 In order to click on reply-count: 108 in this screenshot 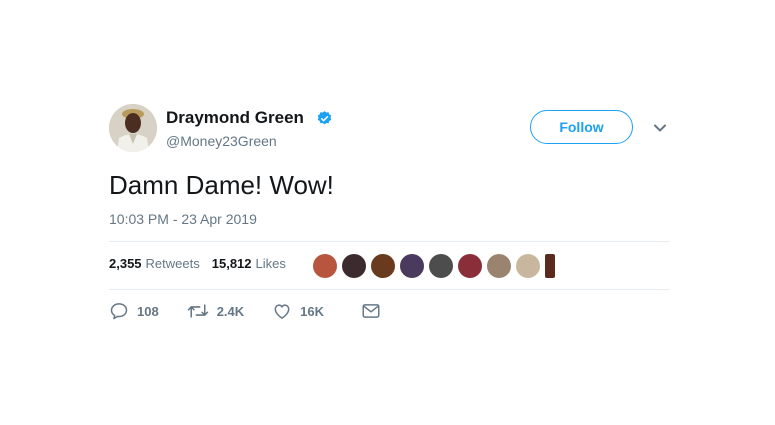, I will do `click(148, 311)`.